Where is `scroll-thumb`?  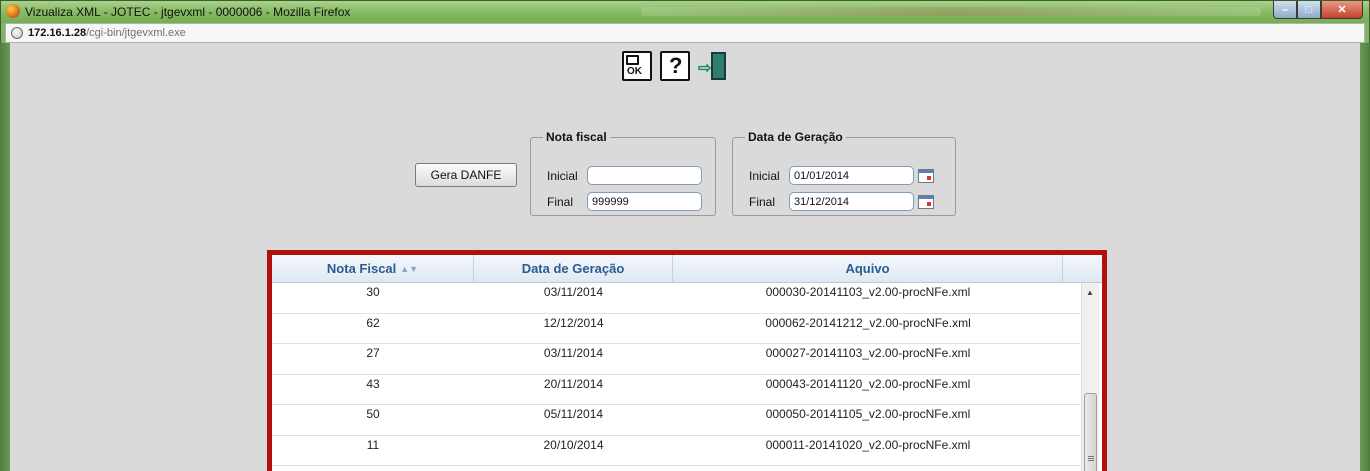 scroll-thumb is located at coordinates (1090, 432).